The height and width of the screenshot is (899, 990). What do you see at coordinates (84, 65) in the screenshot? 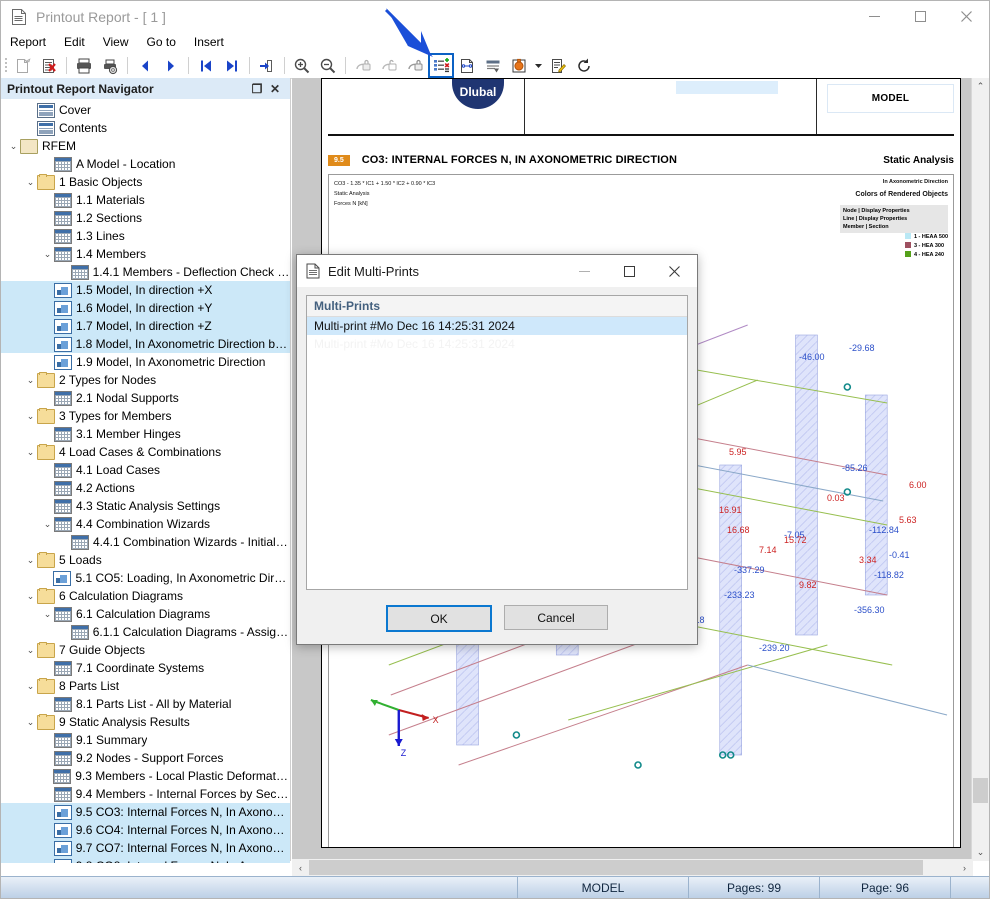
I see `print-icon` at bounding box center [84, 65].